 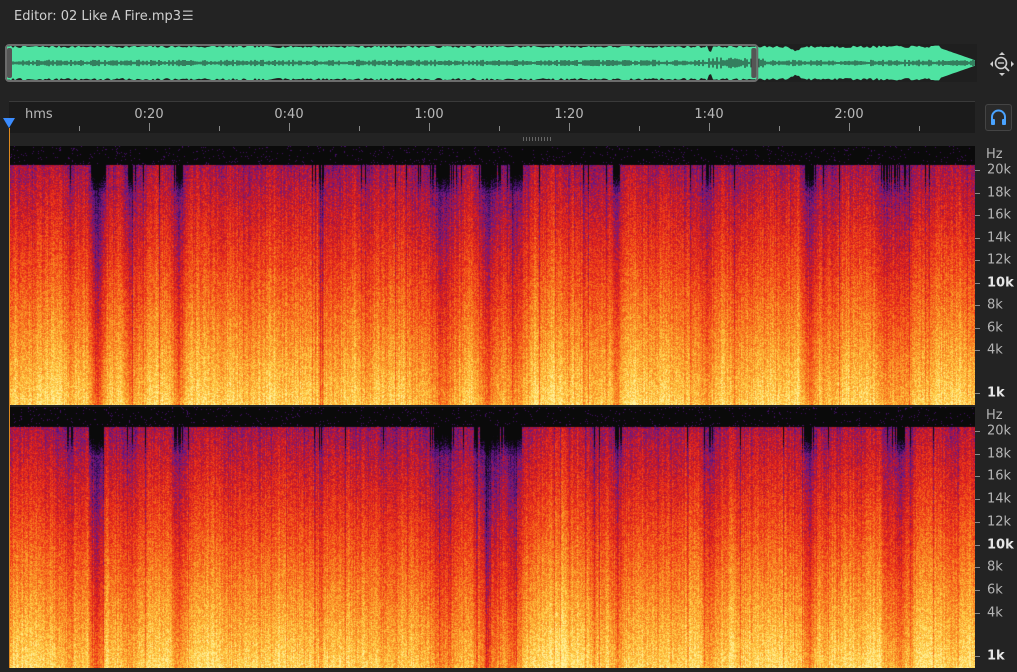 What do you see at coordinates (149, 114) in the screenshot?
I see `time-label: 0:20` at bounding box center [149, 114].